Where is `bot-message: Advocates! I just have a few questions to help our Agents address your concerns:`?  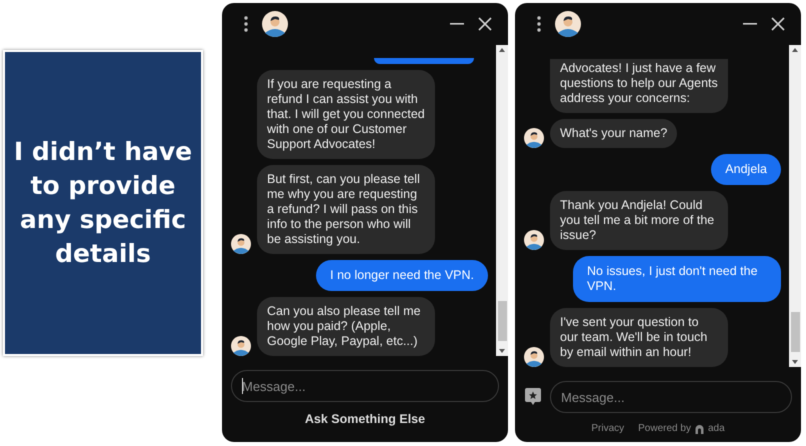 bot-message: Advocates! I just have a few questions to help our Agents address your concerns: is located at coordinates (639, 86).